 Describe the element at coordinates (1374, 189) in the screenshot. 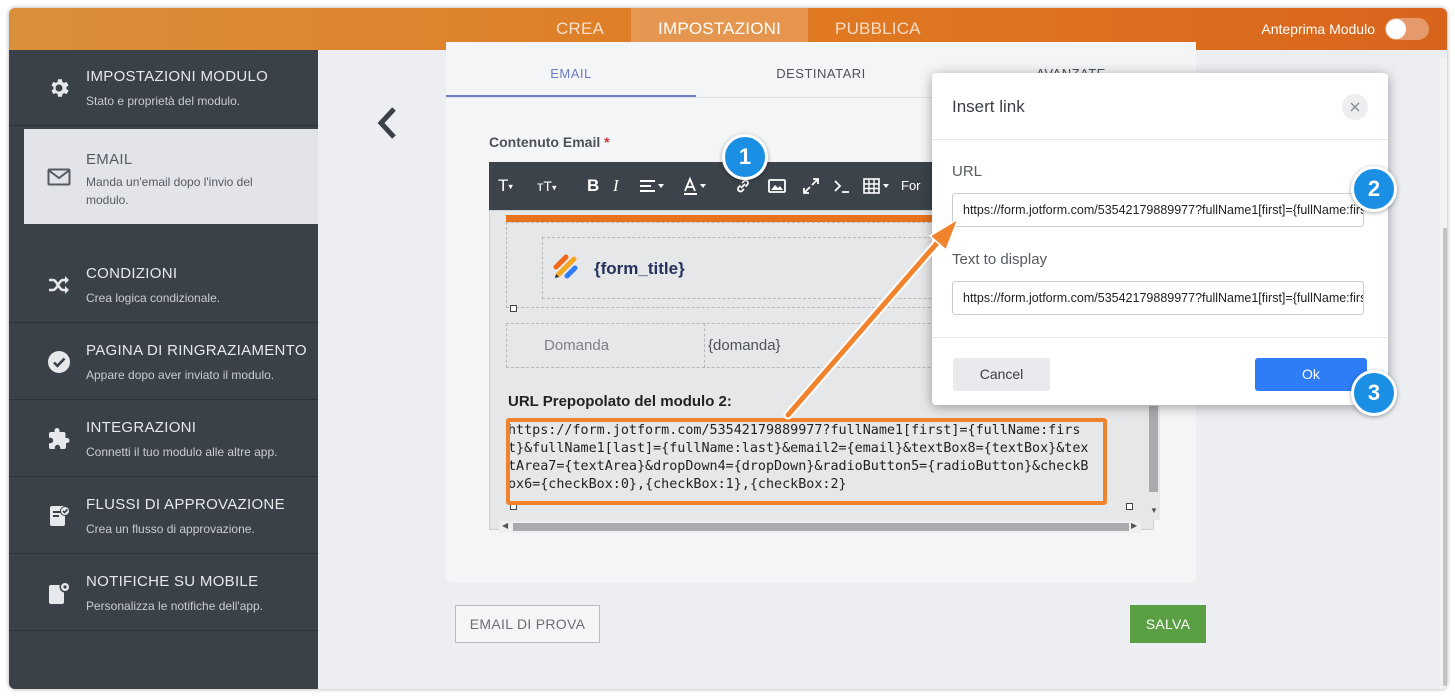

I see `callout-2: 2` at that location.